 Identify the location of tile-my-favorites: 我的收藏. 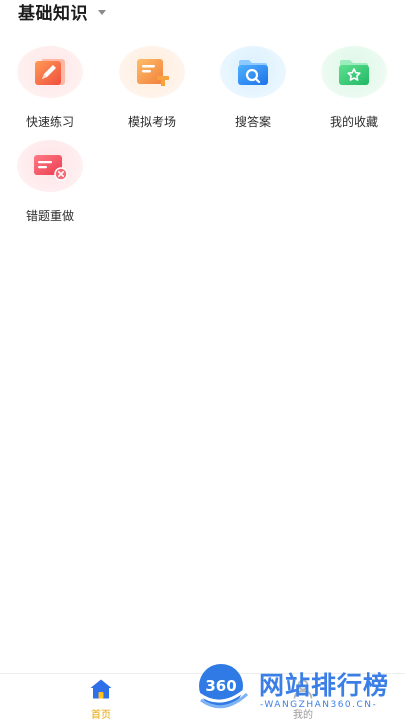
(354, 88).